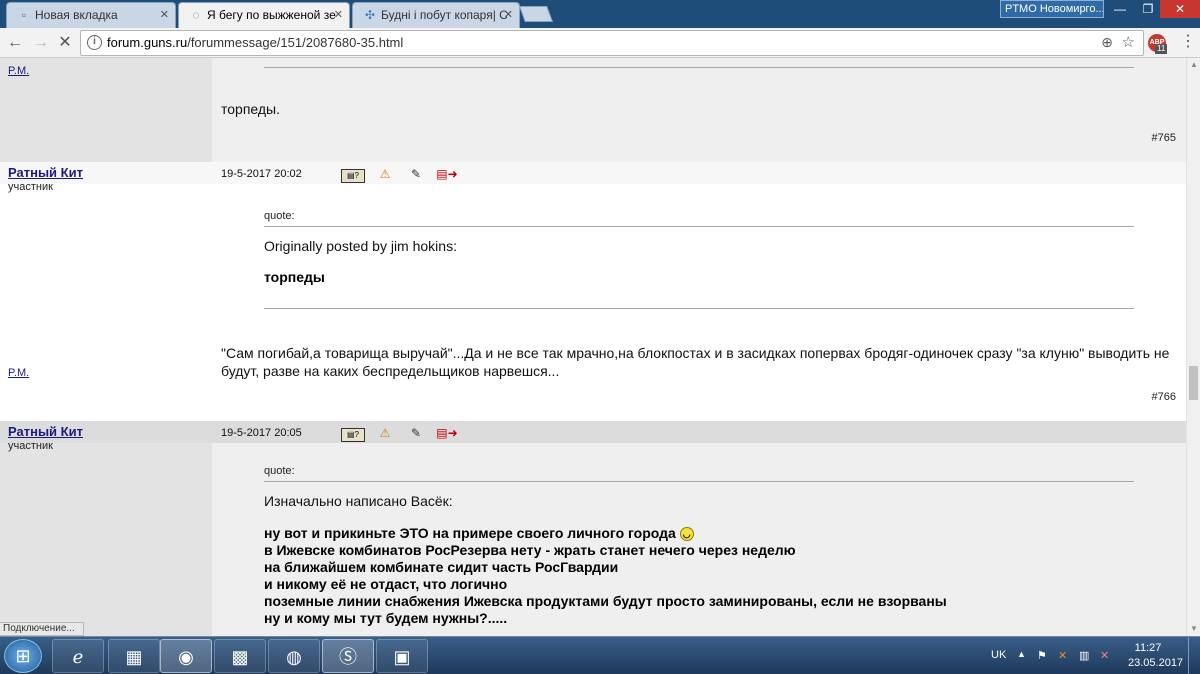 Image resolution: width=1200 pixels, height=674 pixels. Describe the element at coordinates (1193, 629) in the screenshot. I see `scroll-down-icon: ▼` at that location.